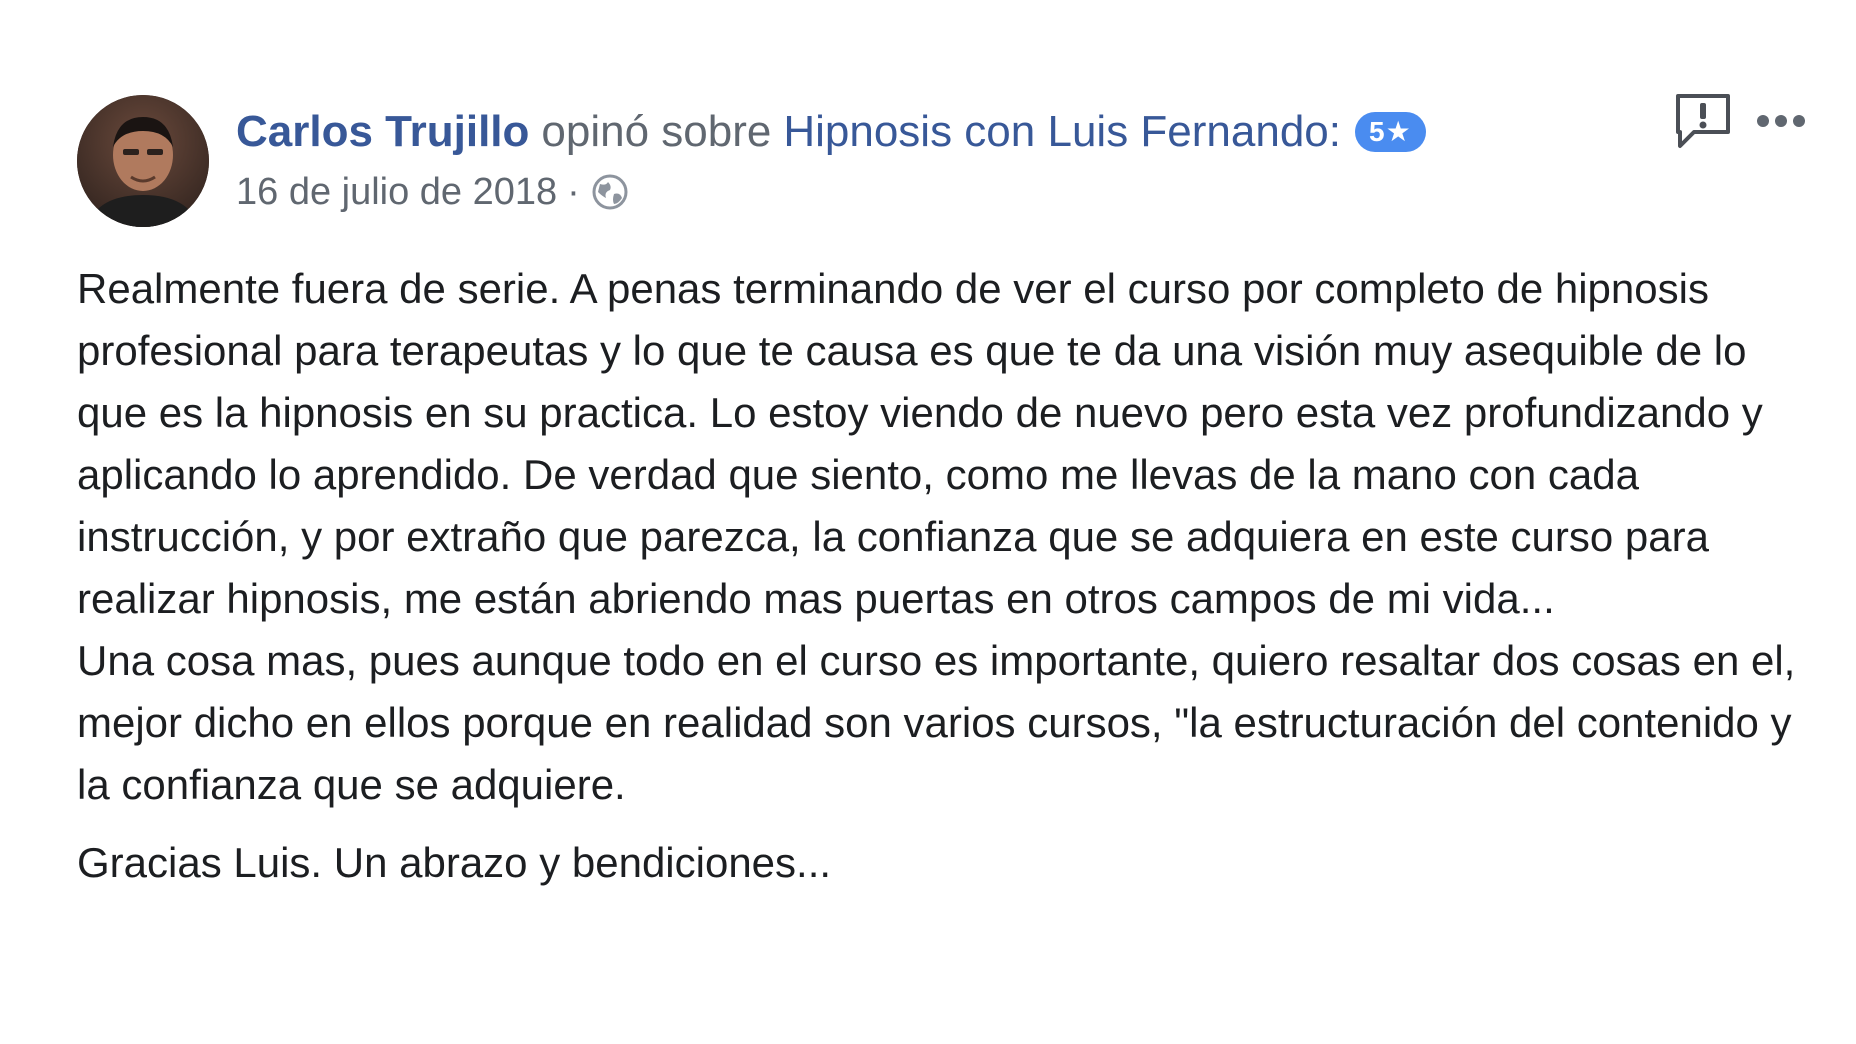  What do you see at coordinates (396, 192) in the screenshot?
I see `review-date-link: 16 de julio de 2018` at bounding box center [396, 192].